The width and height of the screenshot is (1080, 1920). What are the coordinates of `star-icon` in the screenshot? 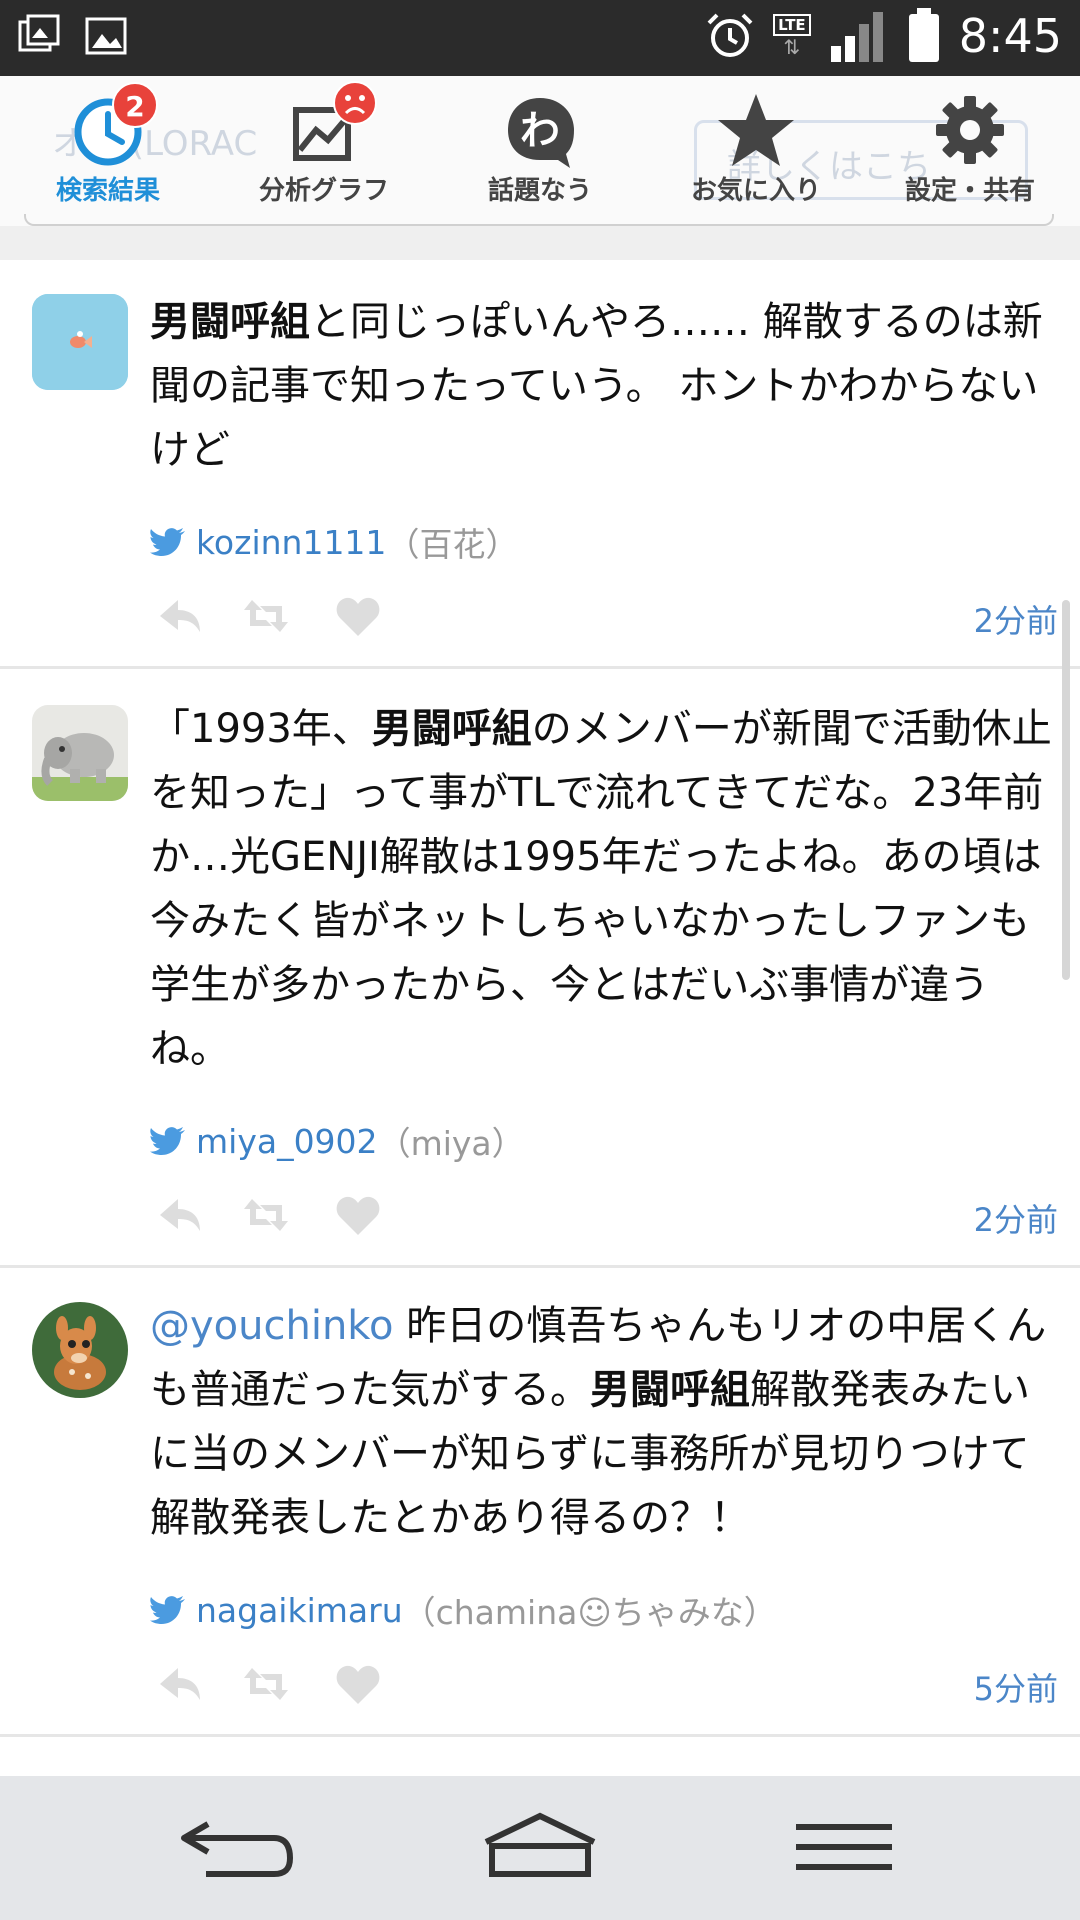 It's located at (756, 130).